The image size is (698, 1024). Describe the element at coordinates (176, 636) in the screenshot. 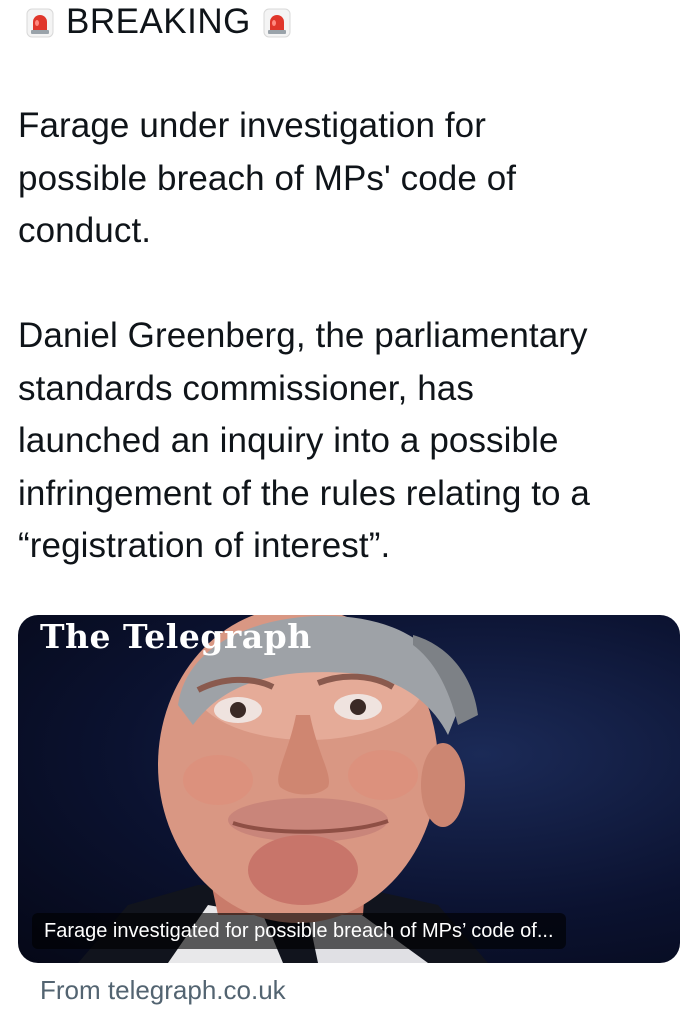

I see `telegraph-masthead: The Telegraph` at that location.